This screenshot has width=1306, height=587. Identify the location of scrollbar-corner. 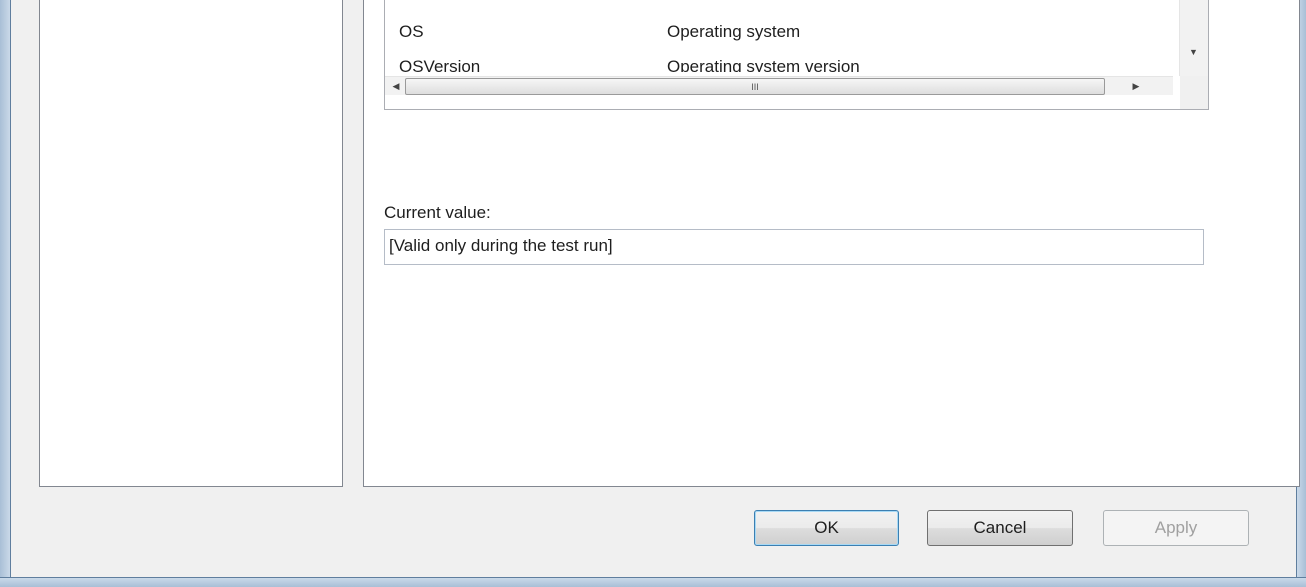
(1194, 92).